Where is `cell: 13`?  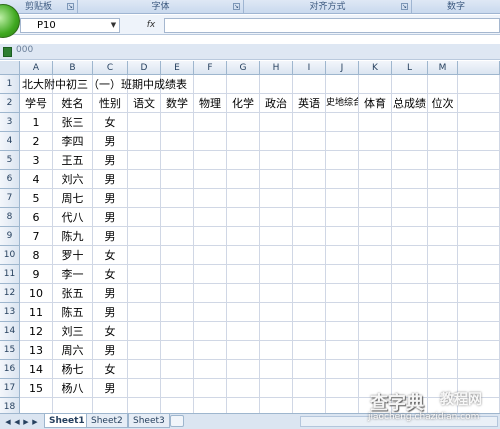 cell: 13 is located at coordinates (36, 350).